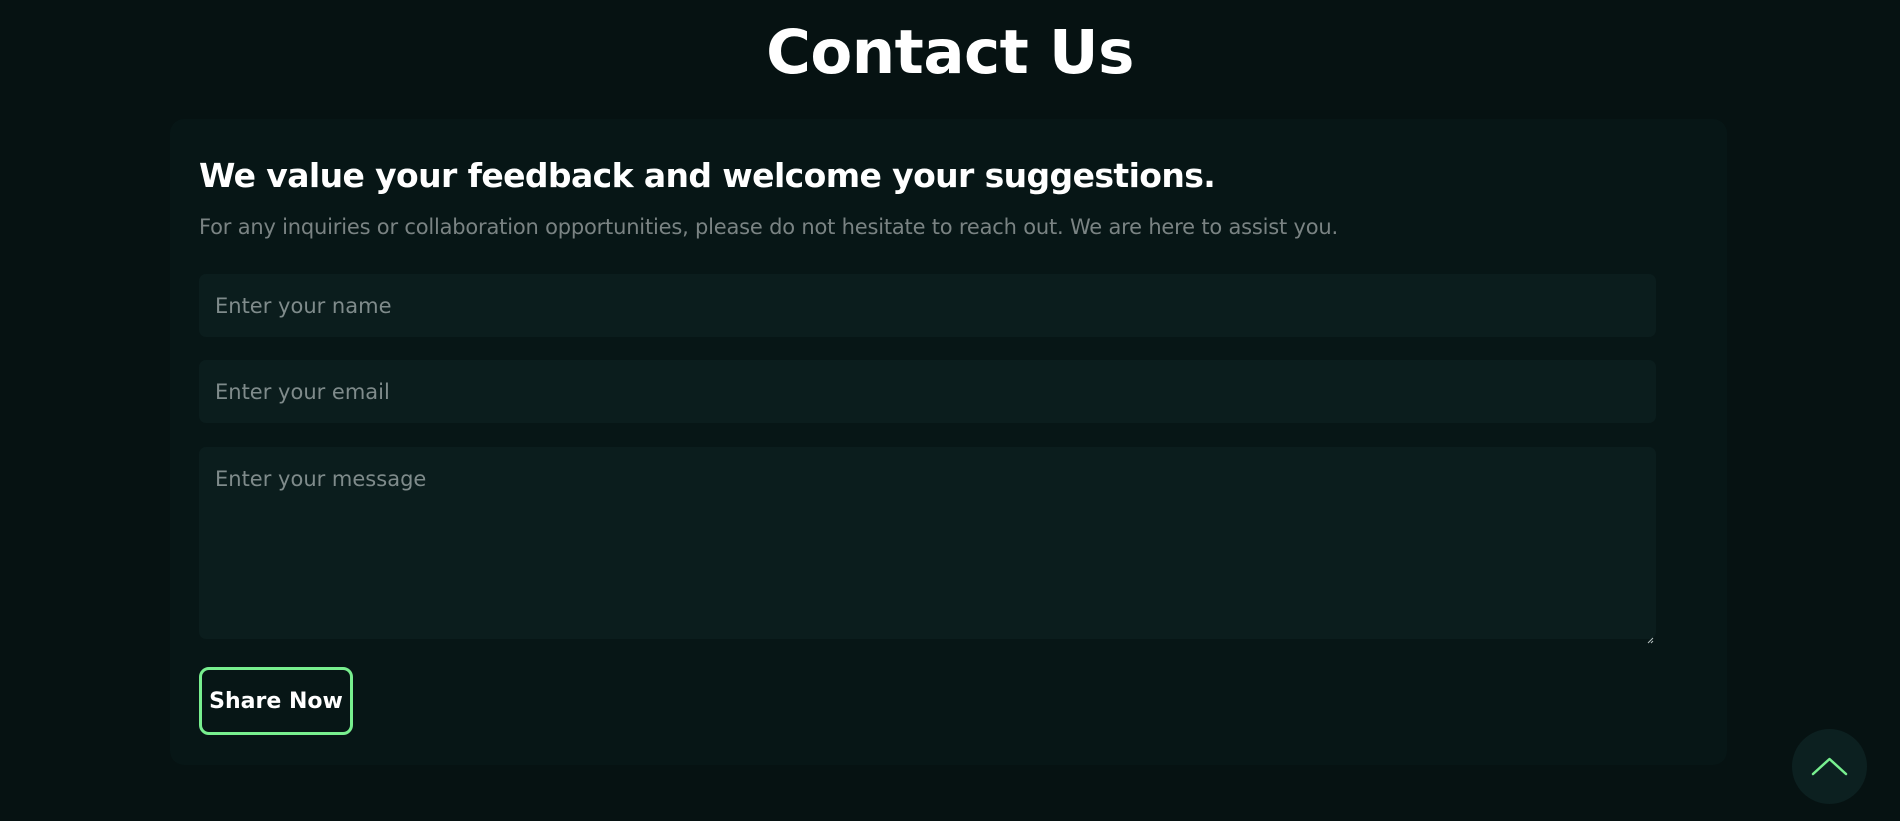 This screenshot has width=1900, height=821. What do you see at coordinates (276, 701) in the screenshot?
I see `share-now-button: Share Now` at bounding box center [276, 701].